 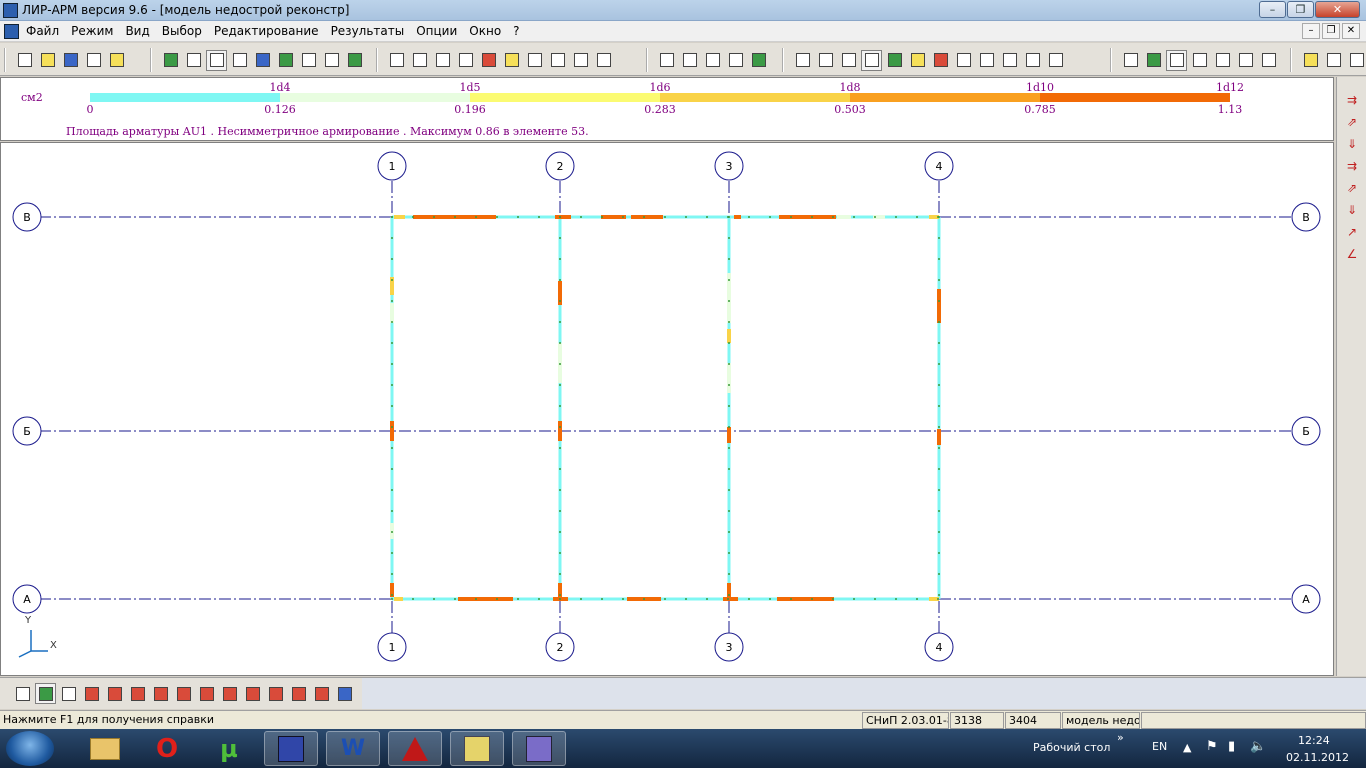 I want to click on desktop-toolbar-chevron: », so click(x=1120, y=737).